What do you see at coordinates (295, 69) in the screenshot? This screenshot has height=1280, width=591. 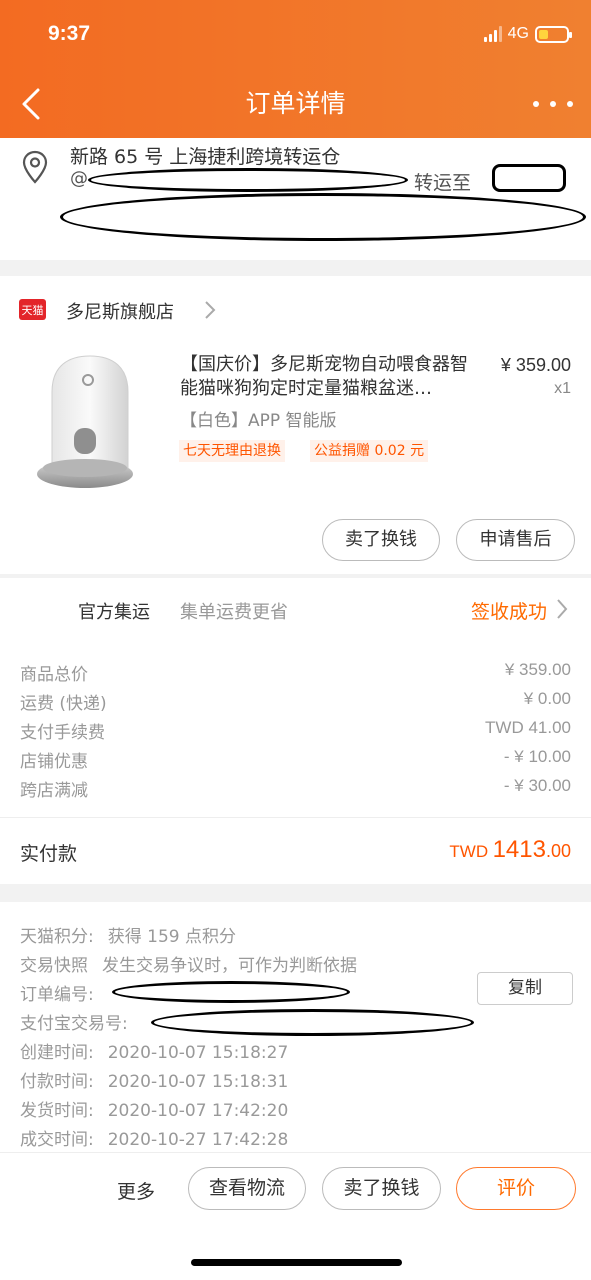 I see `top-bar: 9:37 4G 订单详情` at bounding box center [295, 69].